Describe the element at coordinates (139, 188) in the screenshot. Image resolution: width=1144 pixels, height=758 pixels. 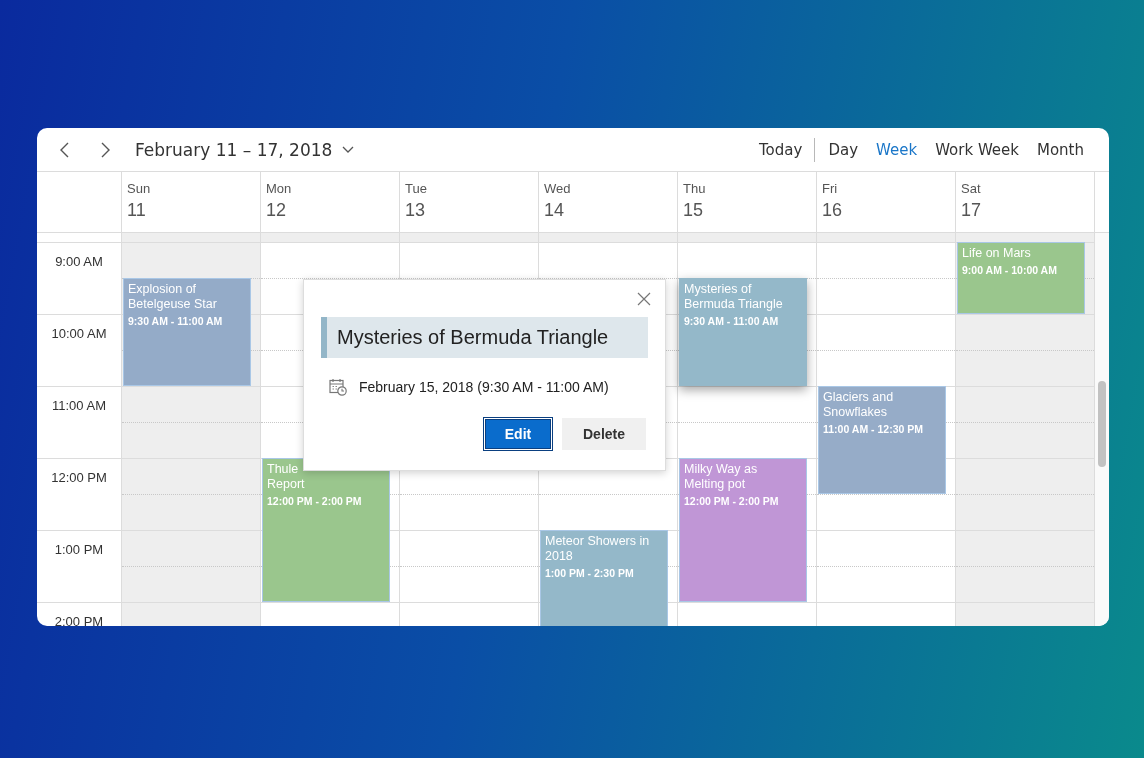
I see `day-name: Sun` at that location.